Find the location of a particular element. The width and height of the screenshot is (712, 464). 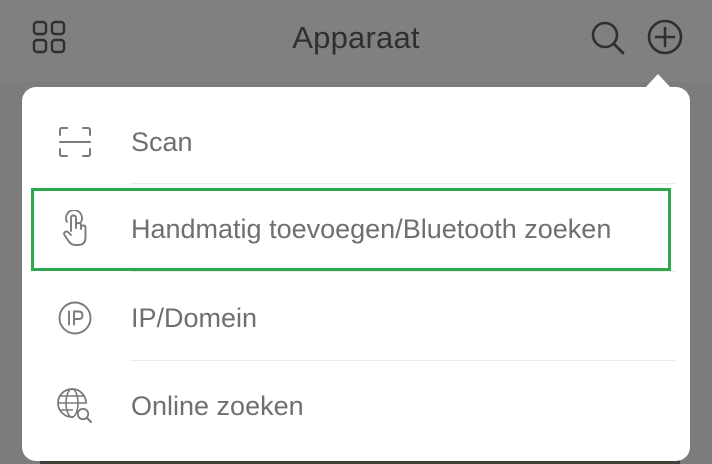

add-circle-icon is located at coordinates (665, 39).